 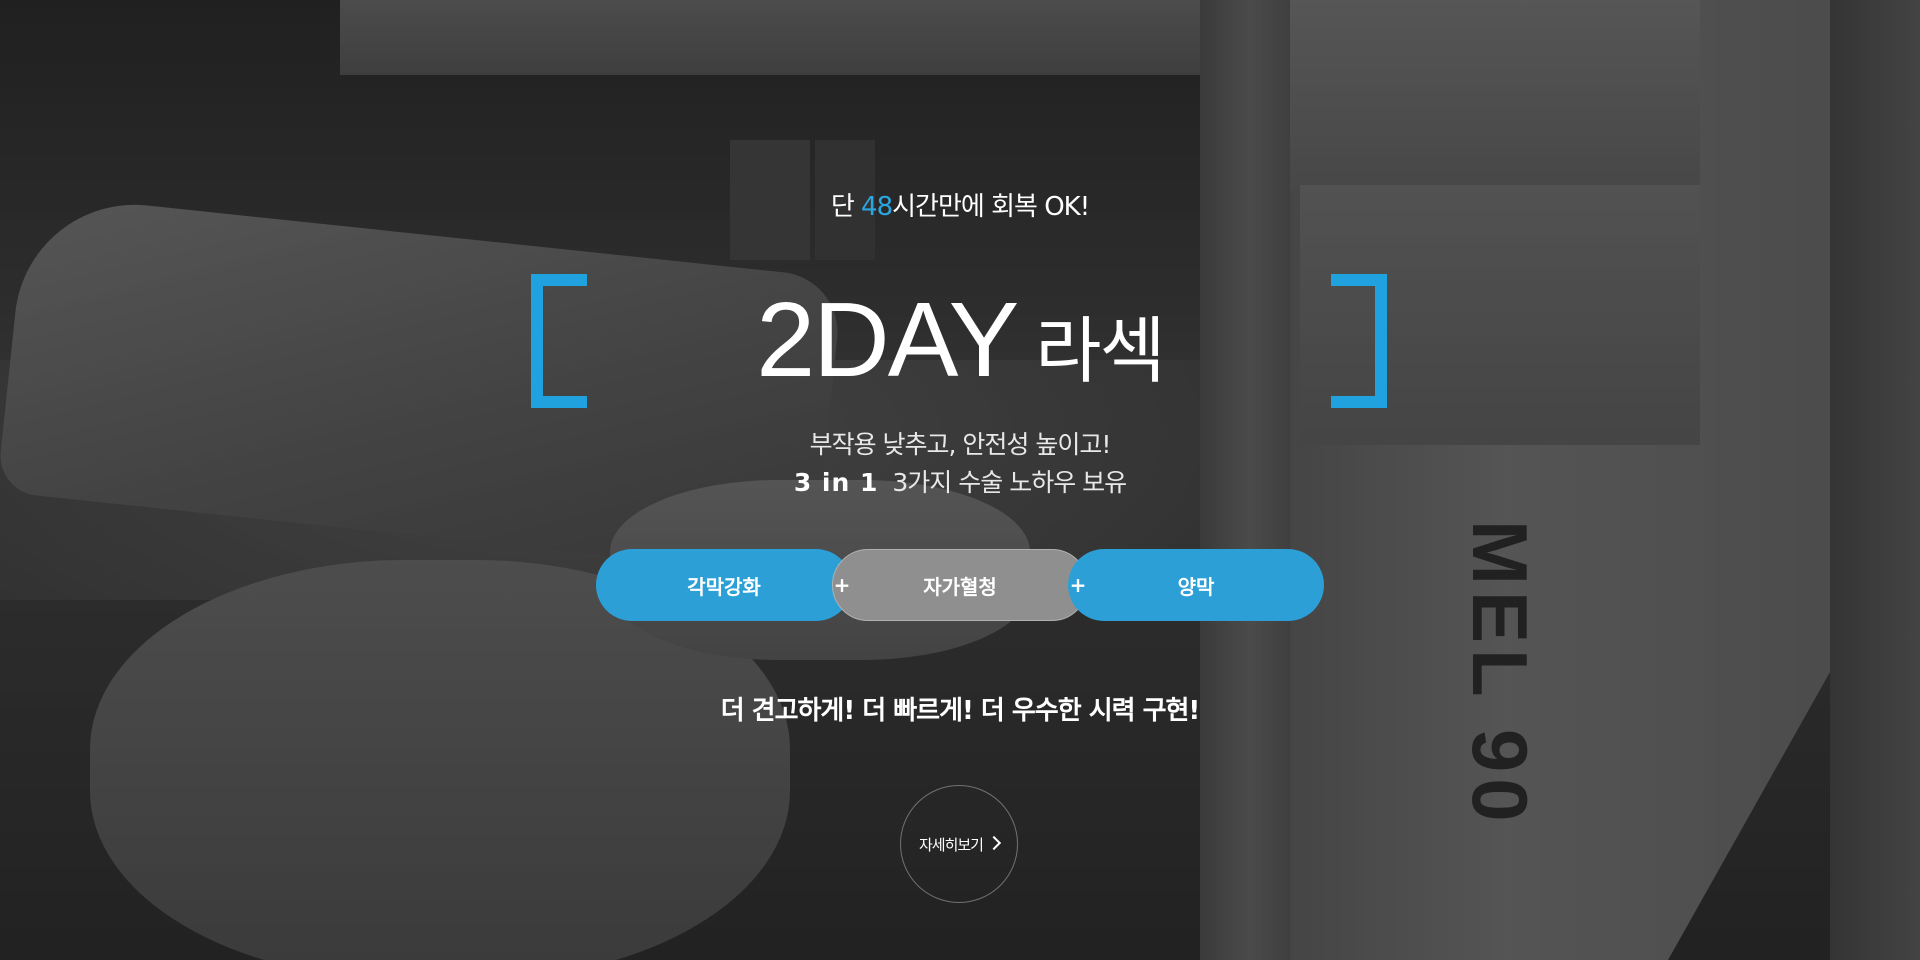 I want to click on pill-autologous-serum: 자가혈청, so click(x=960, y=585).